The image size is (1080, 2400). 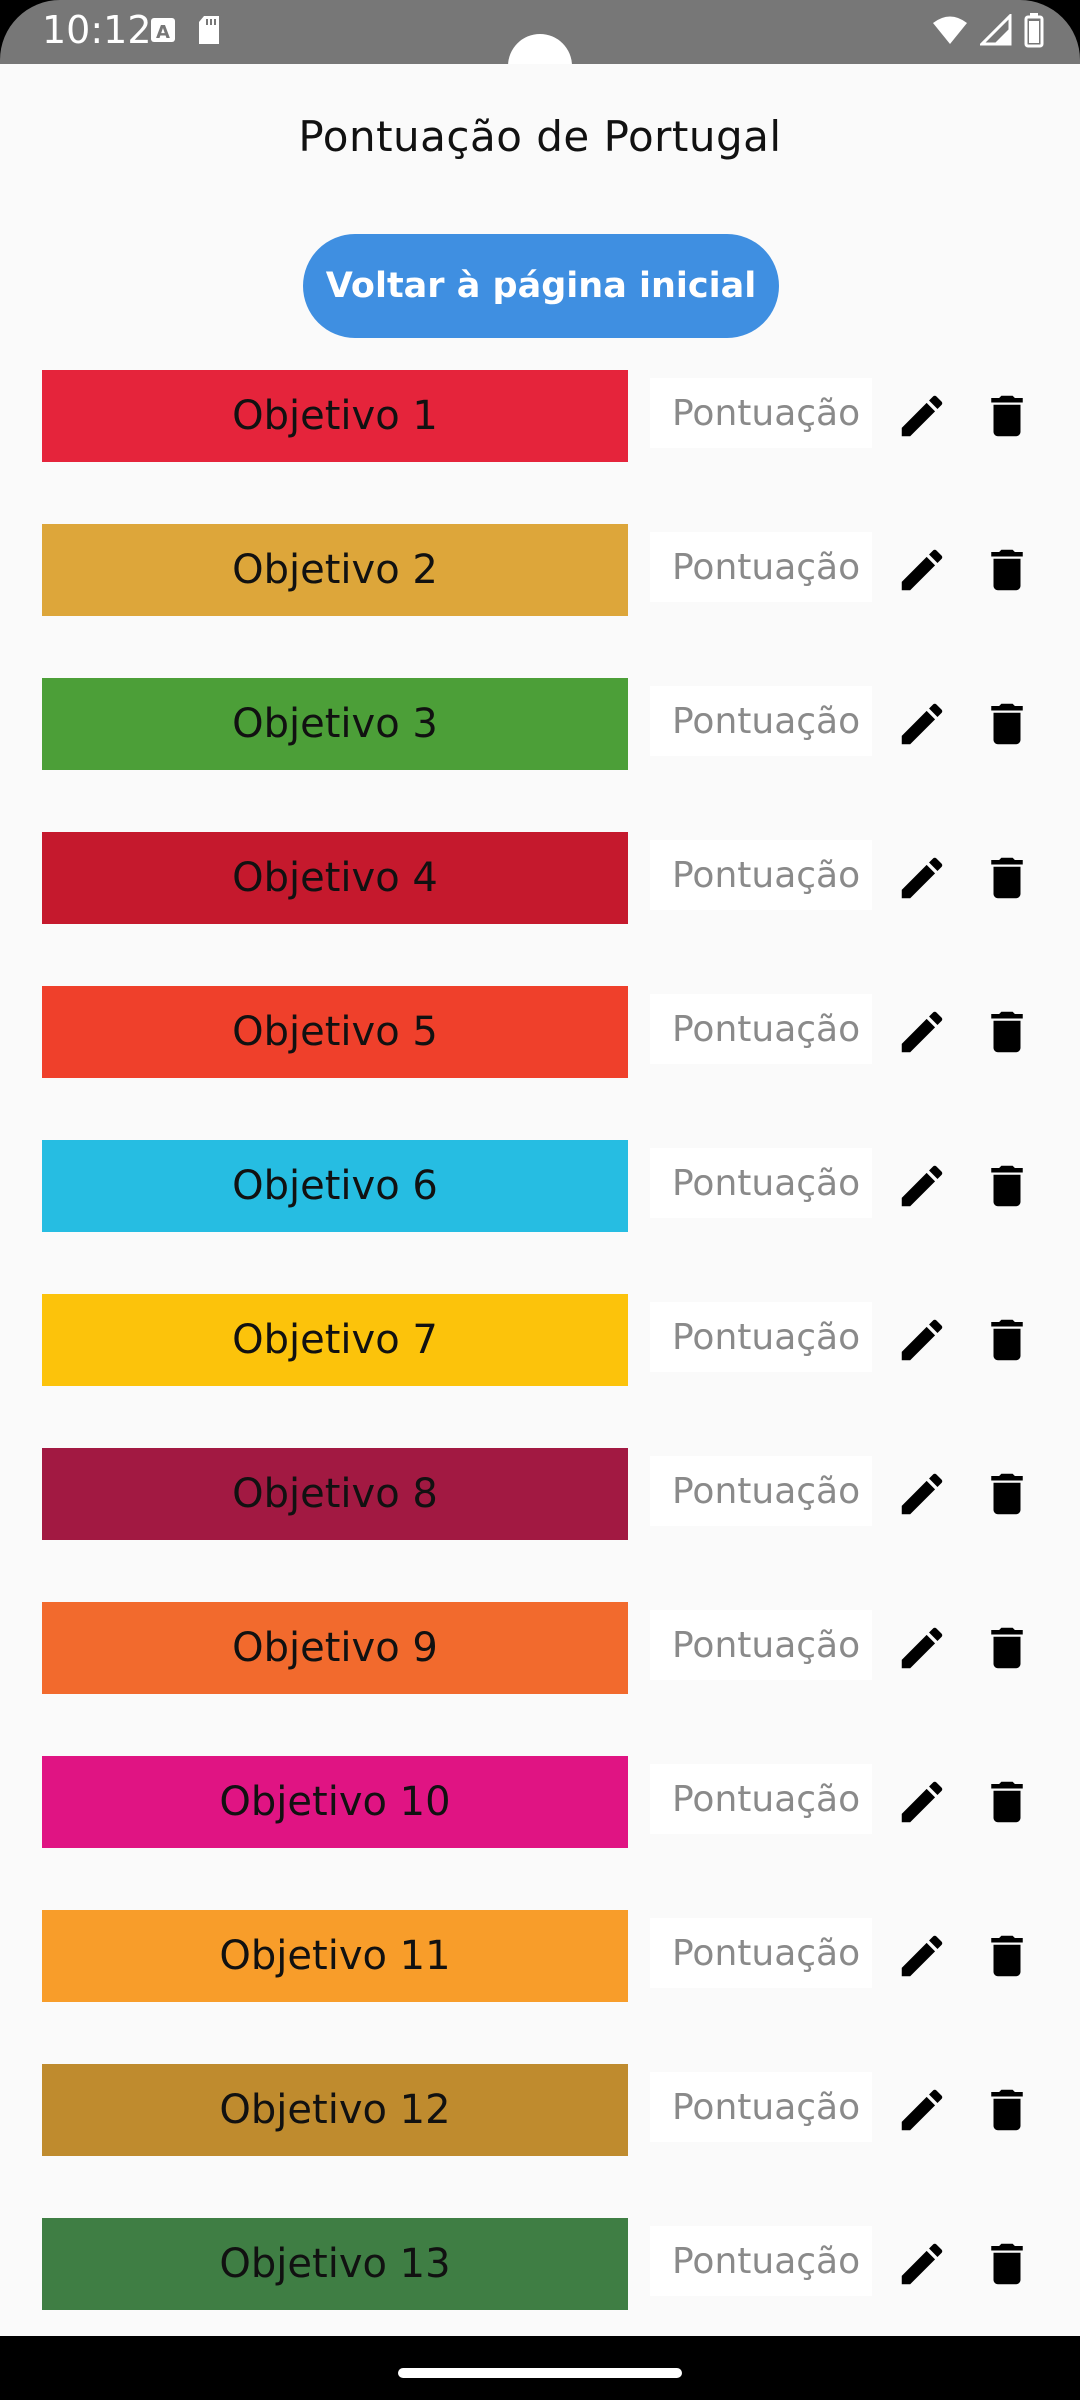 I want to click on objective-row: Objetivo 5, so click(x=540, y=1032).